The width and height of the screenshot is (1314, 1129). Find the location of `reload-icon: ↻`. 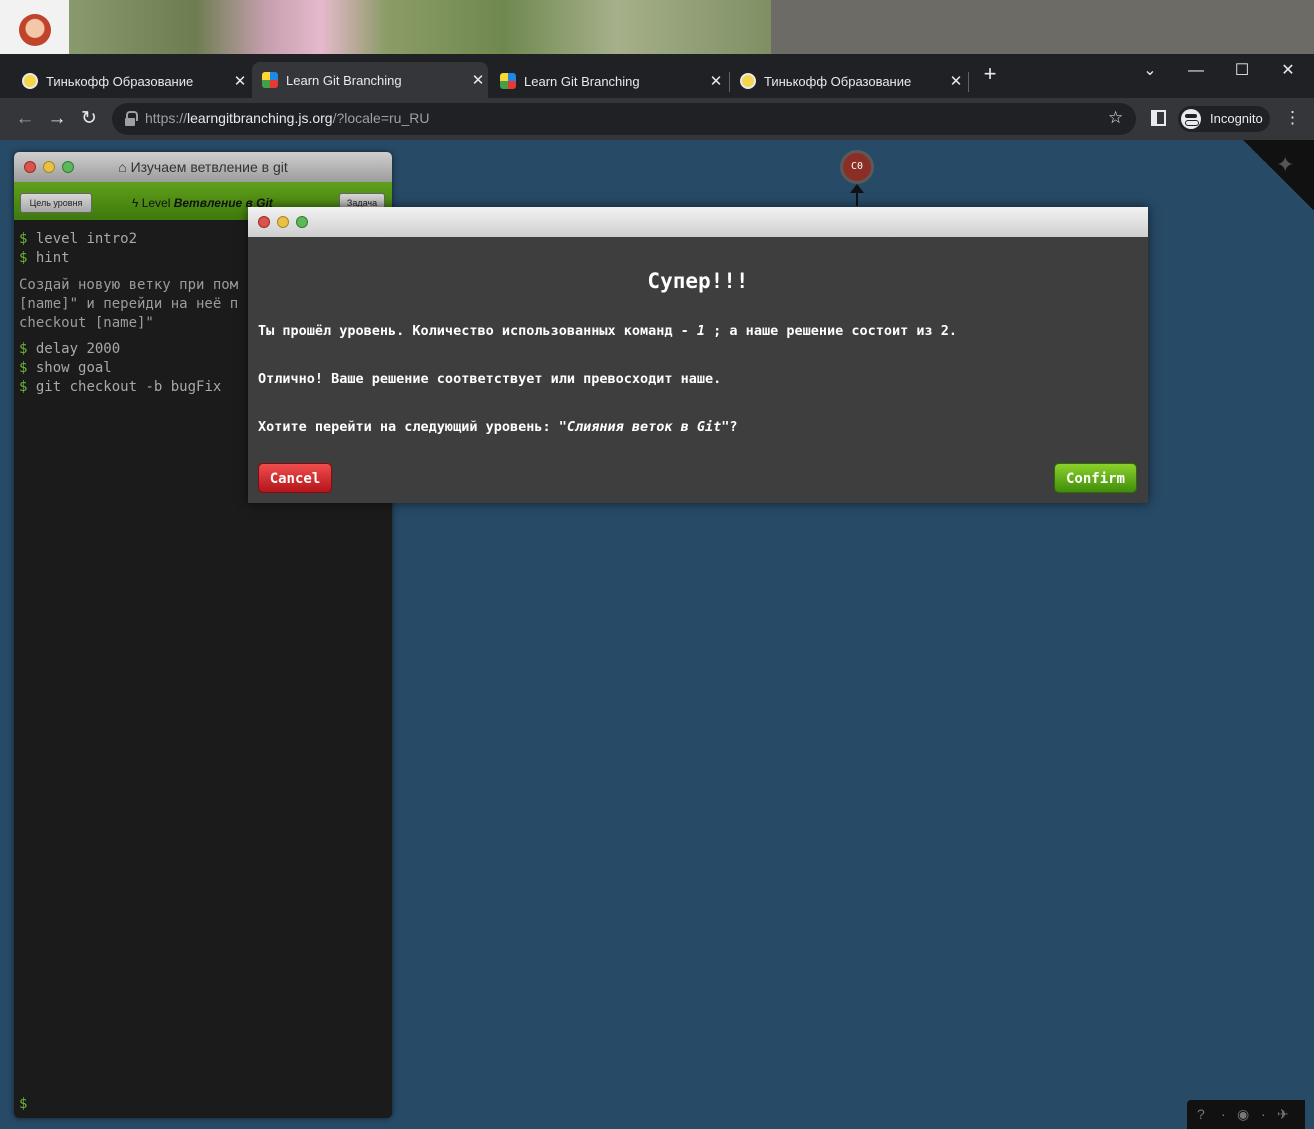

reload-icon: ↻ is located at coordinates (89, 119).